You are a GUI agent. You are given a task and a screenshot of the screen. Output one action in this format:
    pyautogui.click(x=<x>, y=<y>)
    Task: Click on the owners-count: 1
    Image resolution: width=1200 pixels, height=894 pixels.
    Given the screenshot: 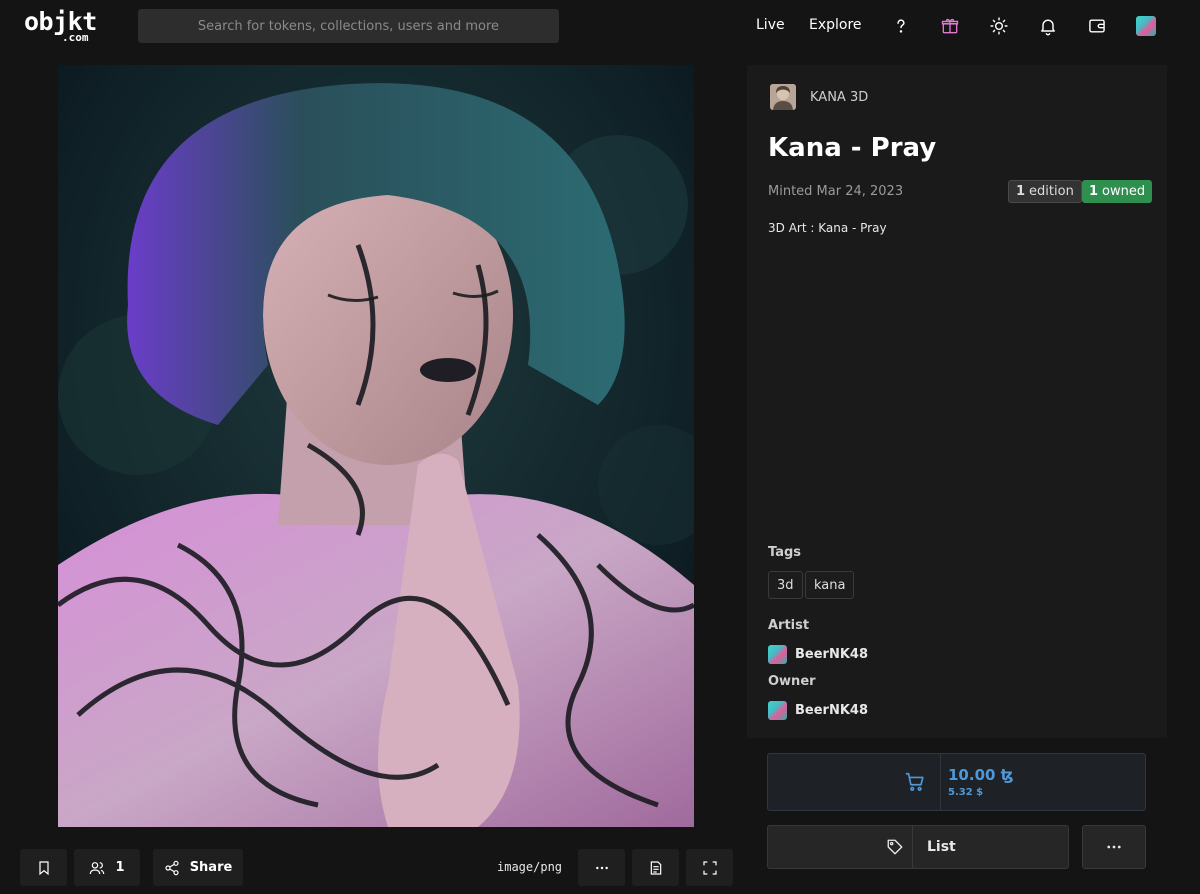 What is the action you would take?
    pyautogui.click(x=120, y=867)
    